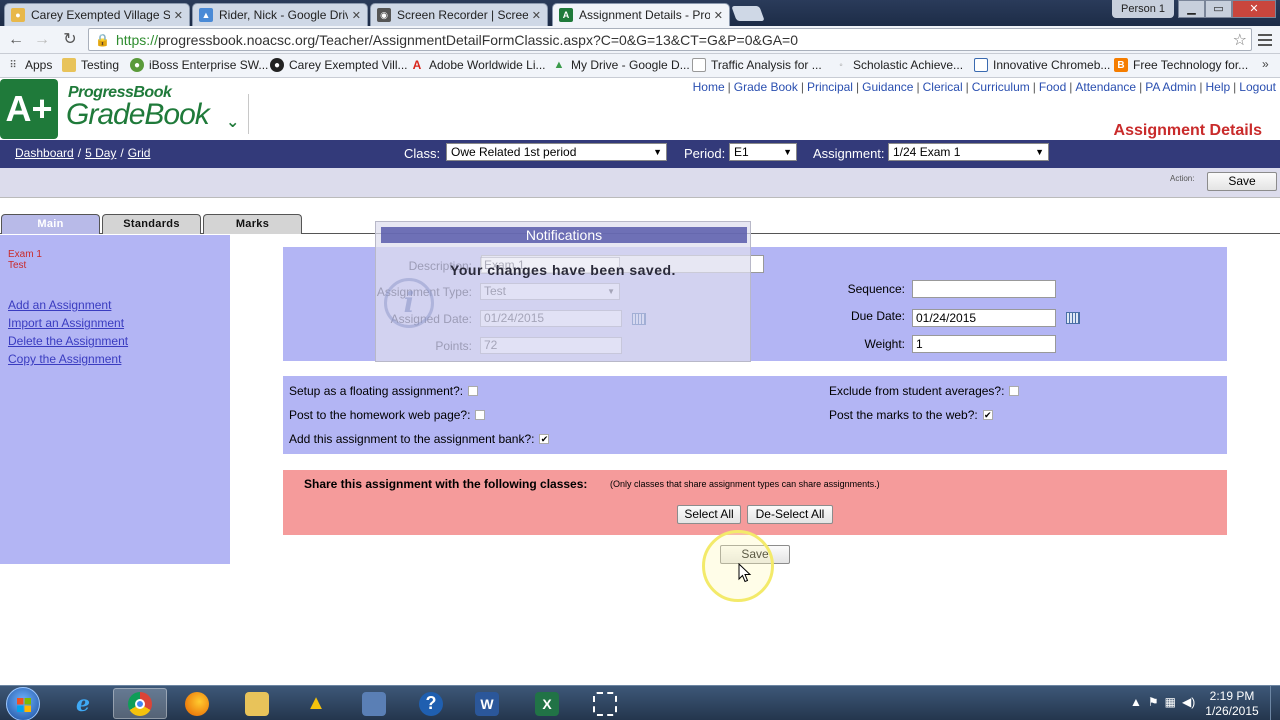 The image size is (1280, 720). What do you see at coordinates (1001, 87) in the screenshot?
I see `nav-curriculum: Curriculum` at bounding box center [1001, 87].